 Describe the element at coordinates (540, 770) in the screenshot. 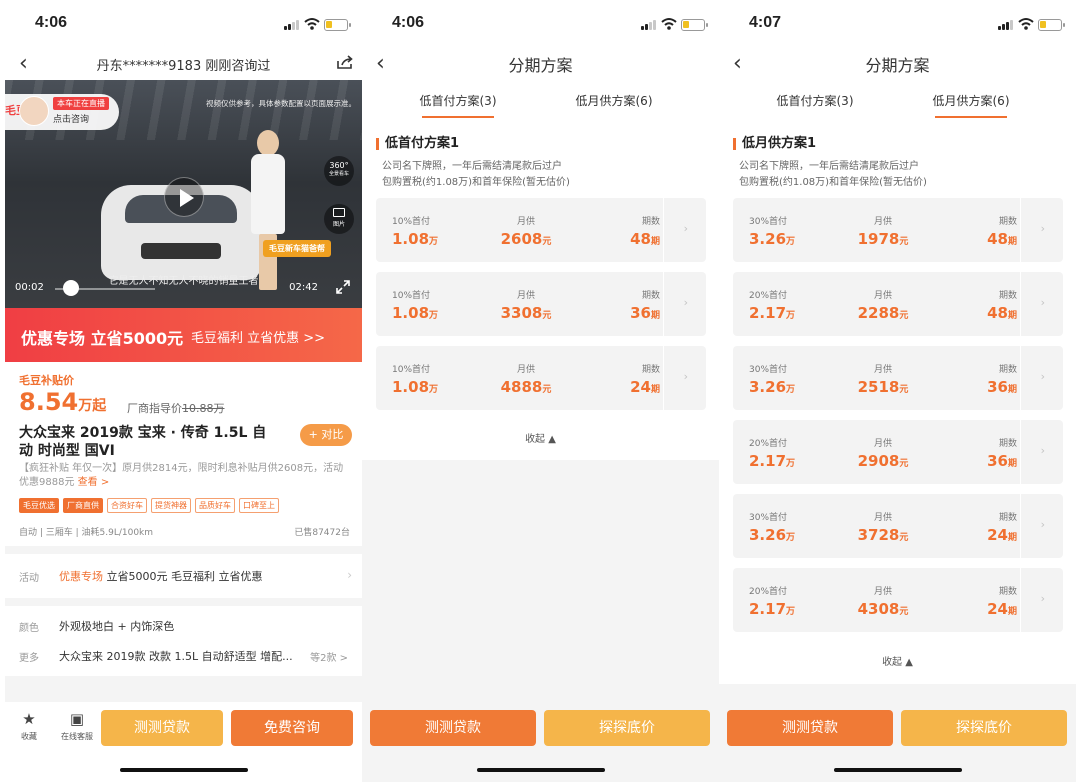

I see `home-indicator` at that location.